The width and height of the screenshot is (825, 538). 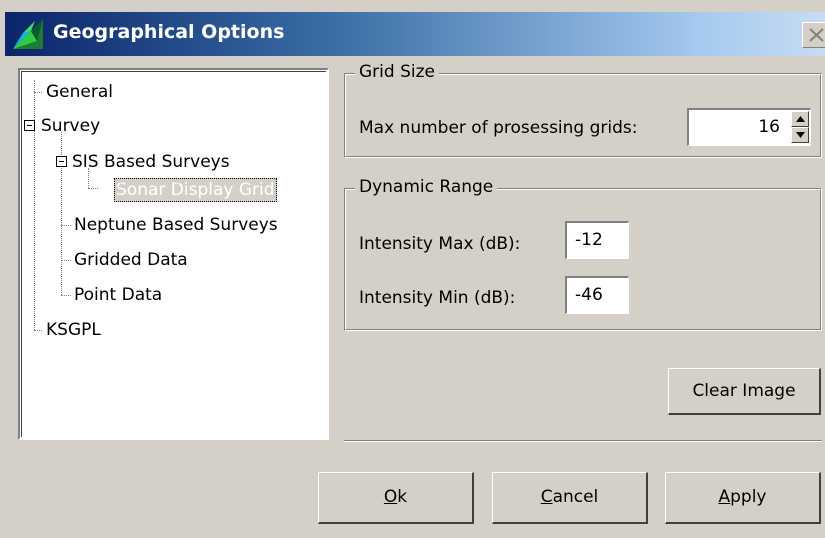 What do you see at coordinates (498, 128) in the screenshot?
I see `max-grids-label: Max number of prosessing grids:` at bounding box center [498, 128].